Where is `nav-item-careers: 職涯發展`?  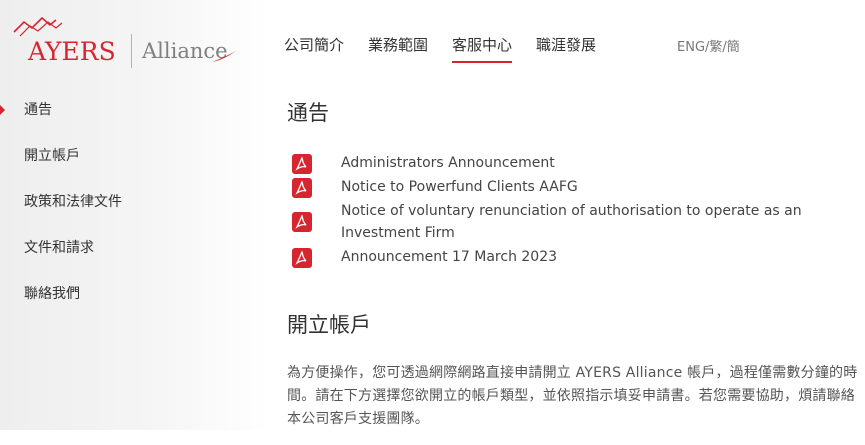
nav-item-careers: 職涯發展 is located at coordinates (566, 45).